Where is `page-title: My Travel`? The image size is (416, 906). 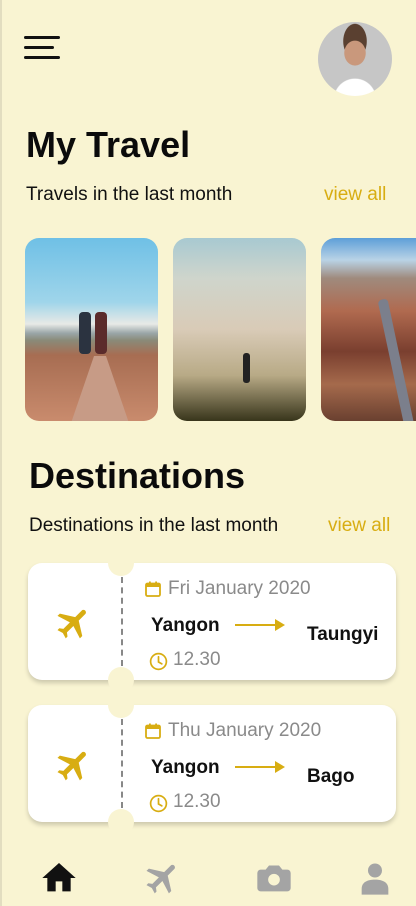
page-title: My Travel is located at coordinates (108, 144).